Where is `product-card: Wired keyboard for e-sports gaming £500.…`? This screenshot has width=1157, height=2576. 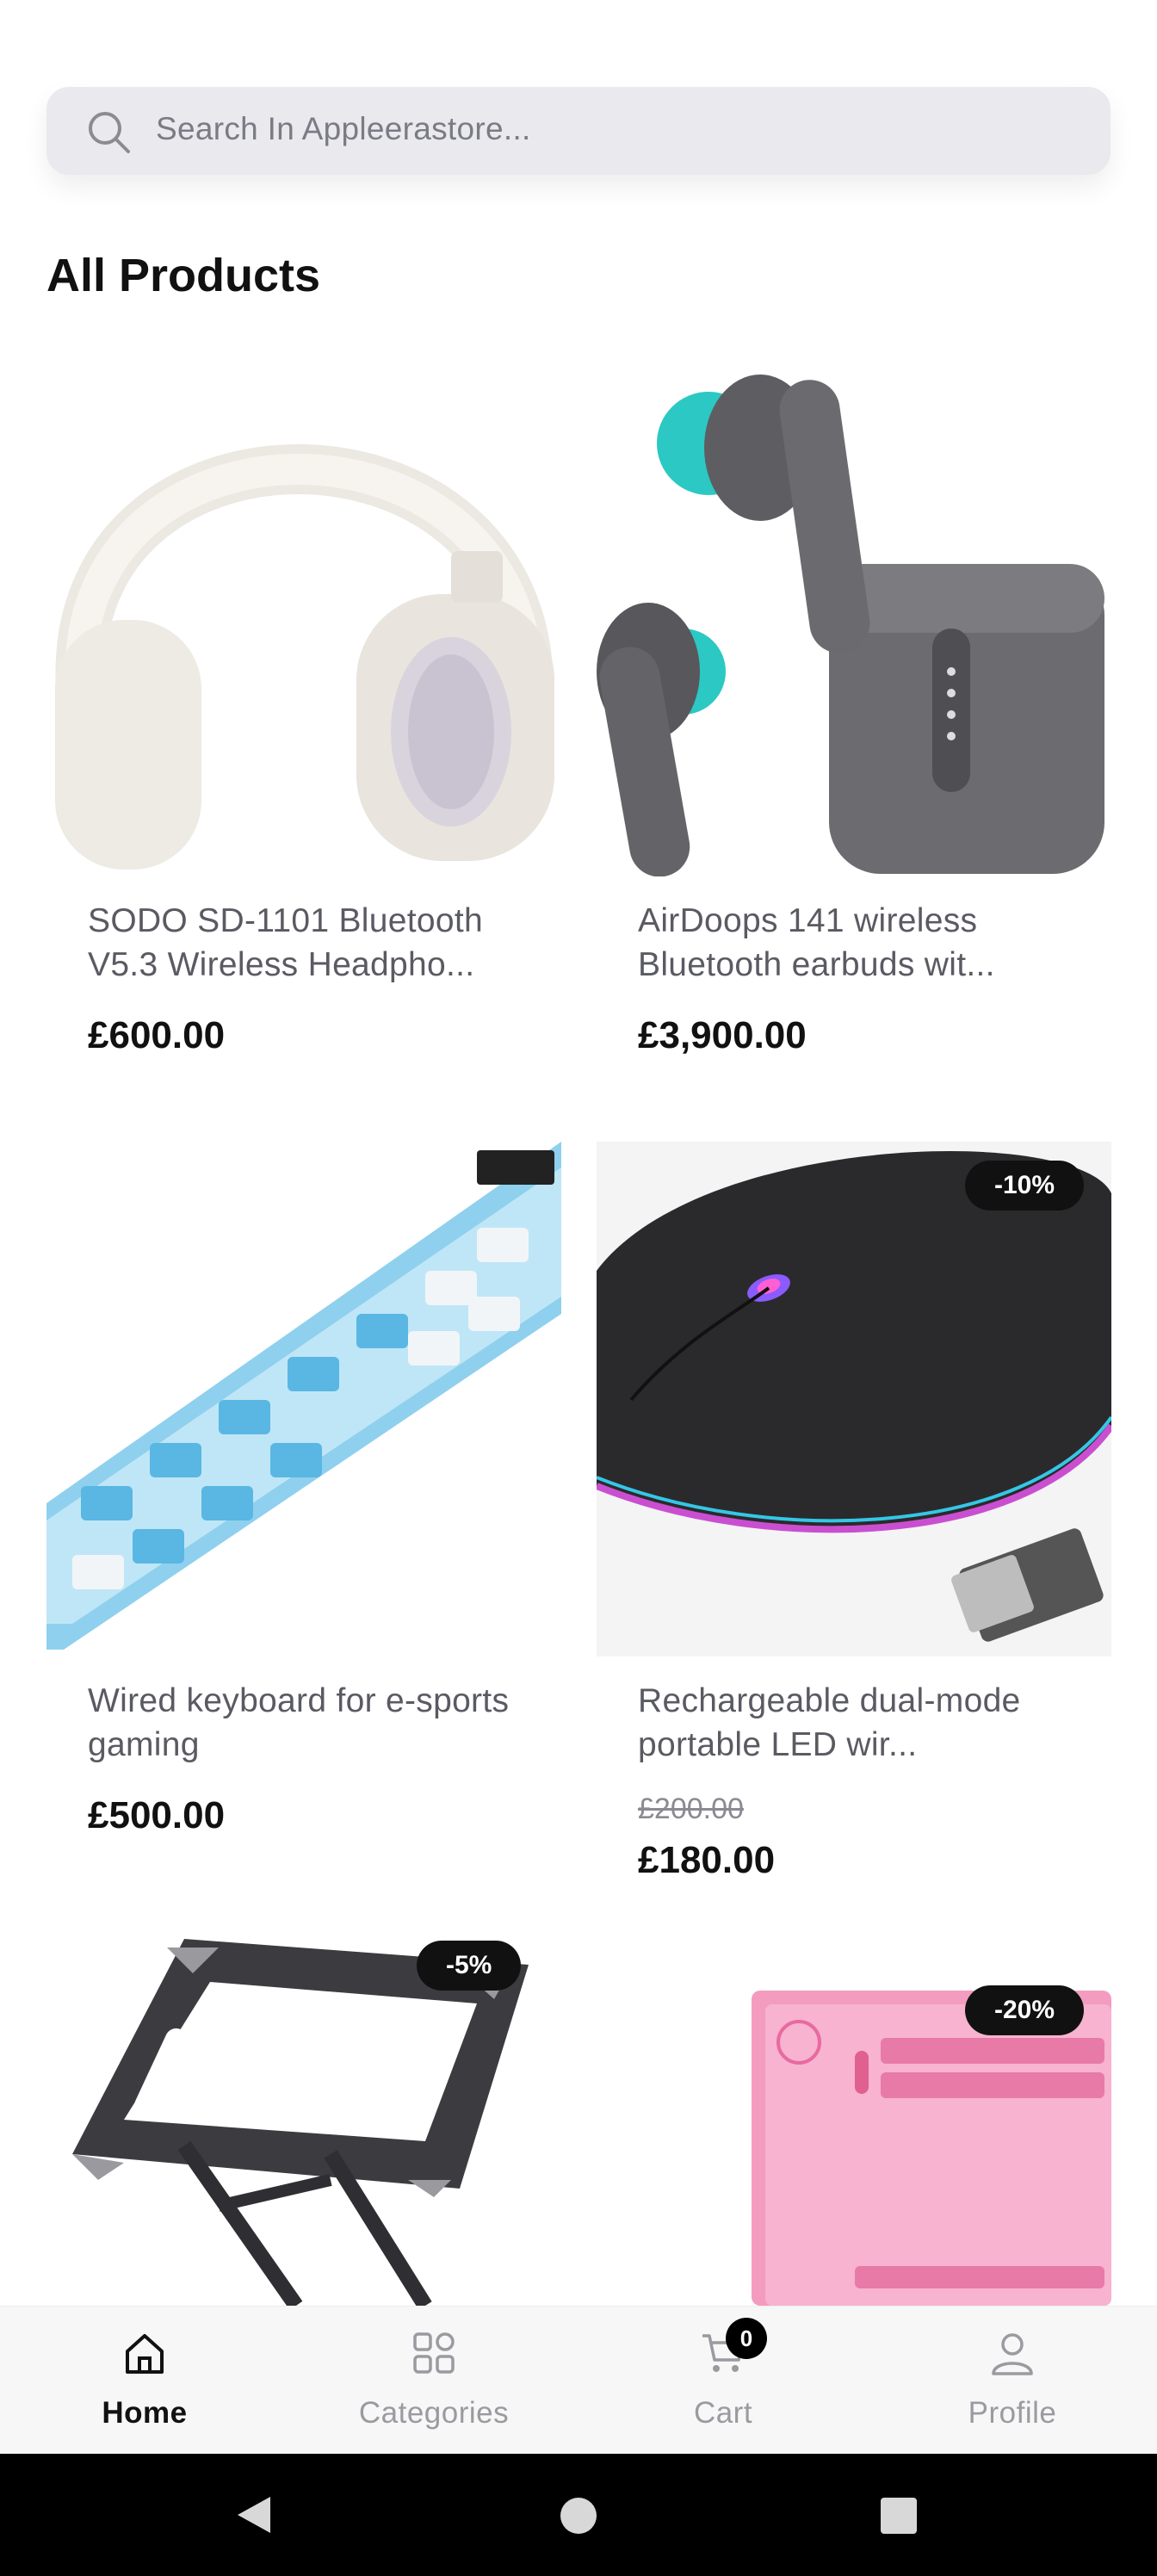
product-card: Wired keyboard for e-sports gaming £500.… is located at coordinates (303, 1504).